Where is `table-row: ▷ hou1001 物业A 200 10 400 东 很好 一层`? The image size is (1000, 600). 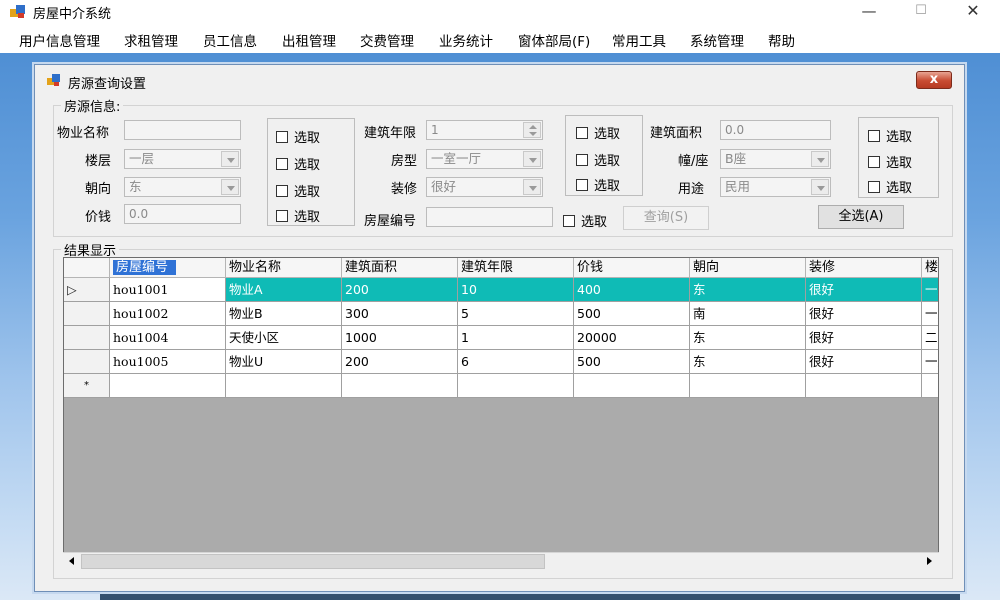 table-row: ▷ hou1001 物业A 200 10 400 东 很好 一层 is located at coordinates (501, 290).